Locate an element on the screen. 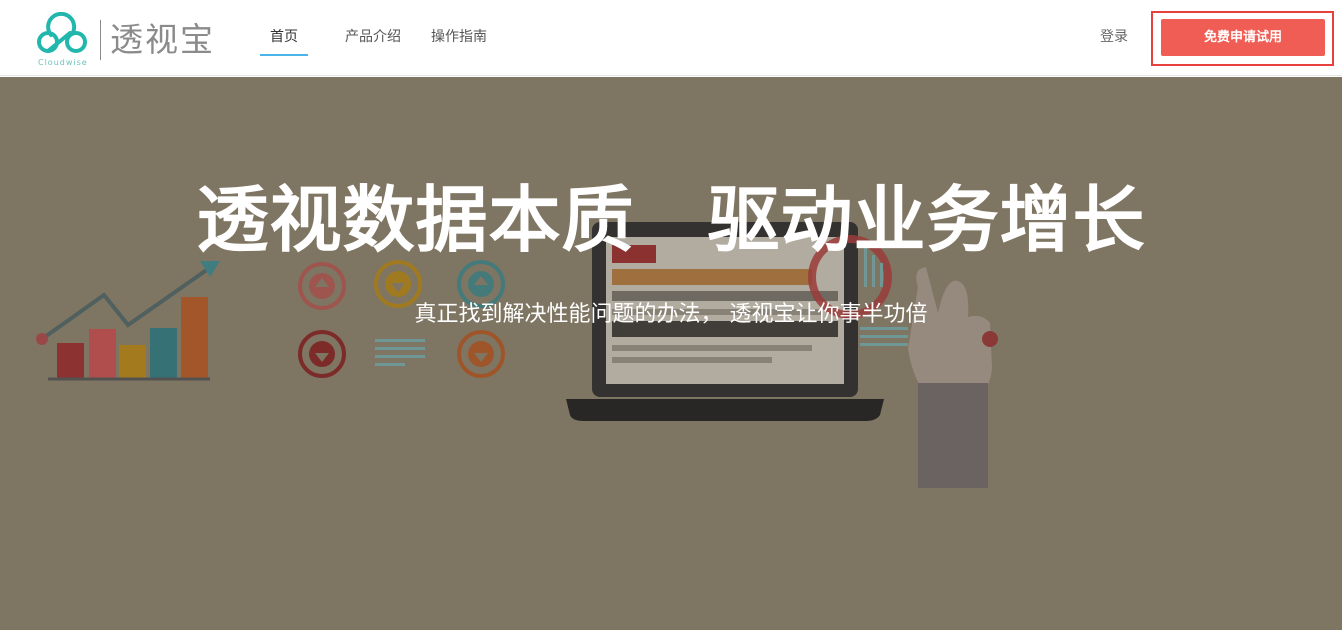  brand-name: 透视宝 is located at coordinates (162, 39).